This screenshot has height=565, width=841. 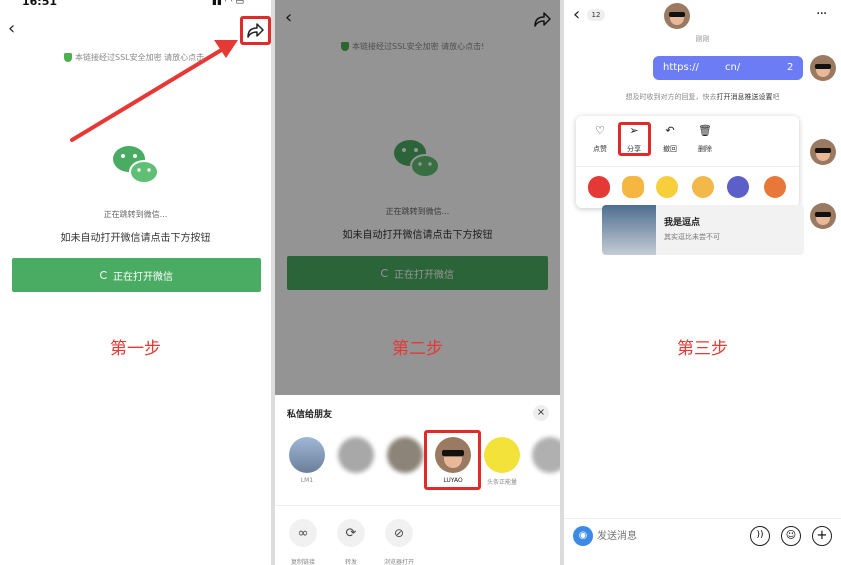 What do you see at coordinates (667, 536) in the screenshot?
I see `message-input` at bounding box center [667, 536].